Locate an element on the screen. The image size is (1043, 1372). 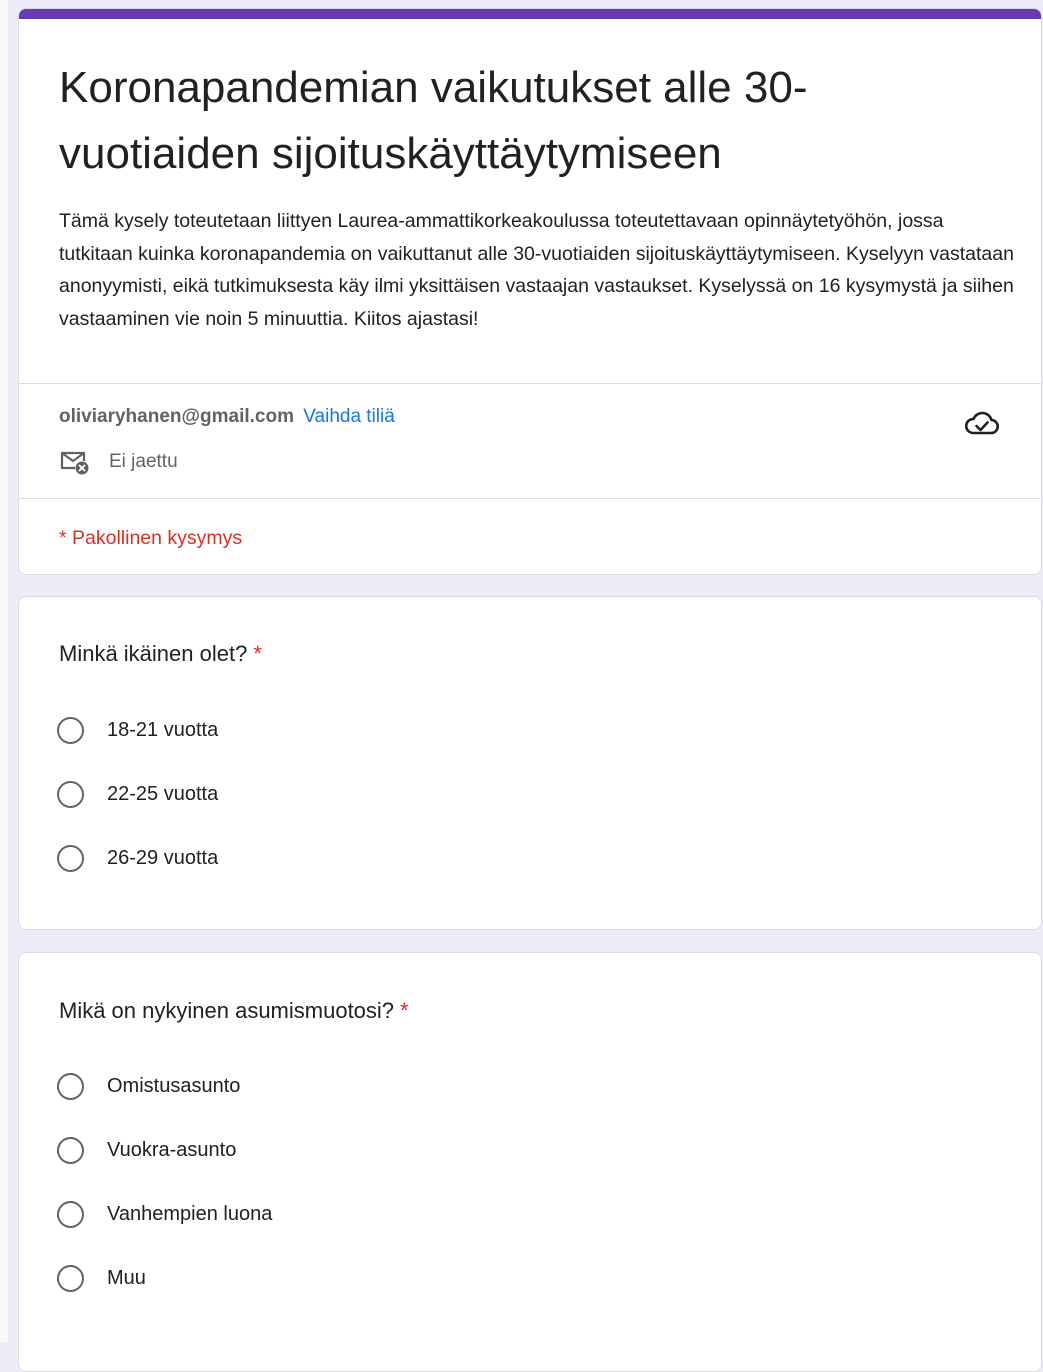
option-label: 26-29 vuotta is located at coordinates (163, 858).